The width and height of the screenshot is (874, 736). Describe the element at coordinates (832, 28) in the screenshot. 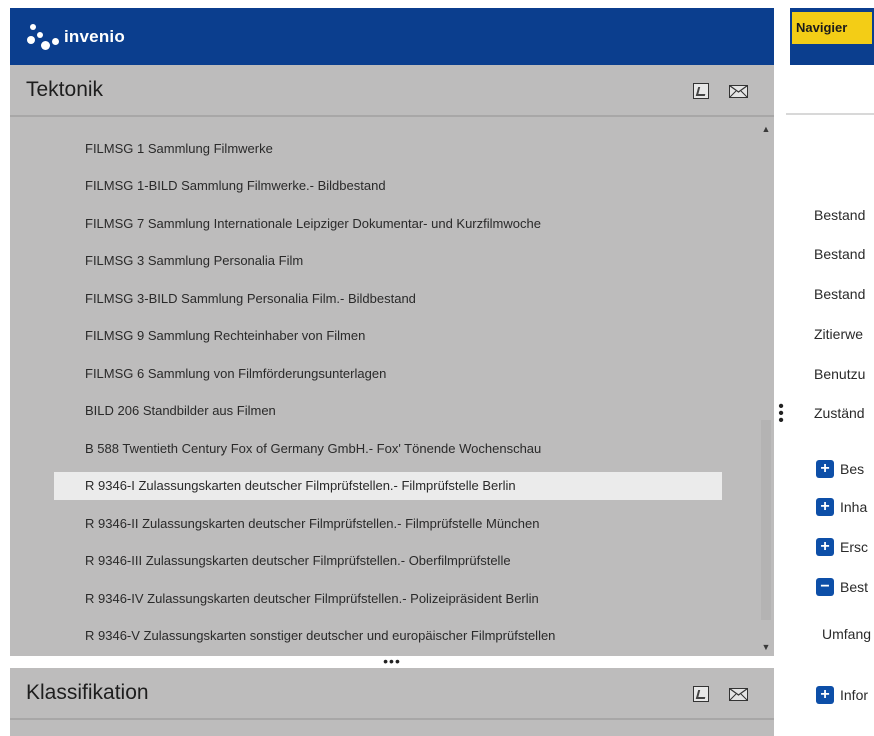

I see `navigate-button: Navigier` at that location.